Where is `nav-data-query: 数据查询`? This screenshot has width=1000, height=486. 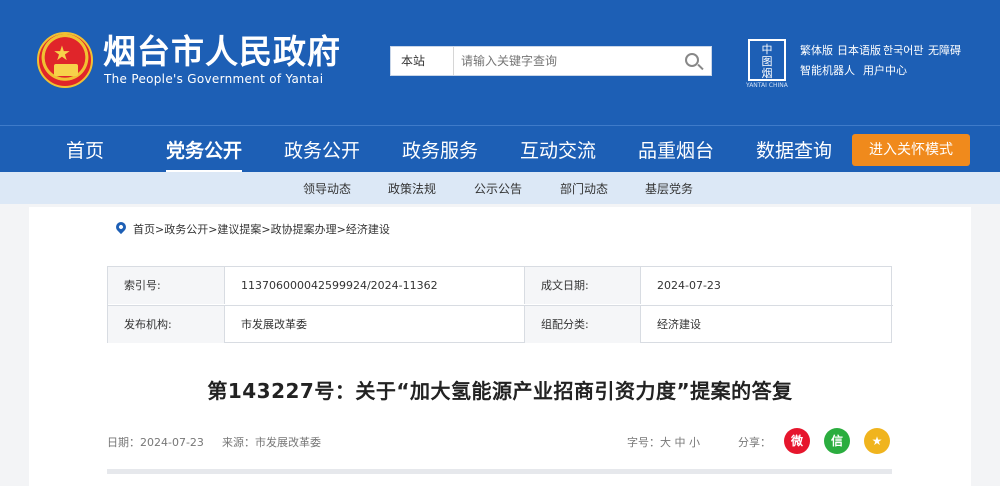 nav-data-query: 数据查询 is located at coordinates (794, 149).